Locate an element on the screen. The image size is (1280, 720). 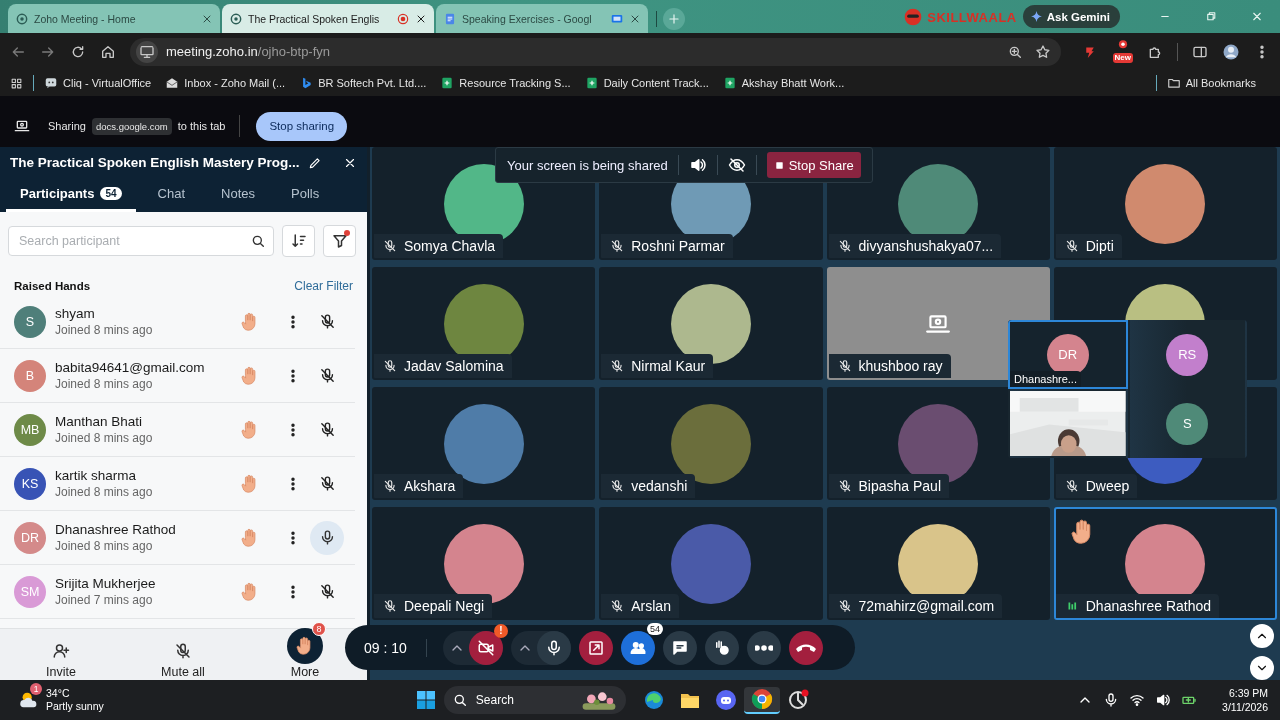
participant-name: Dipti is located at coordinates (1099, 246).